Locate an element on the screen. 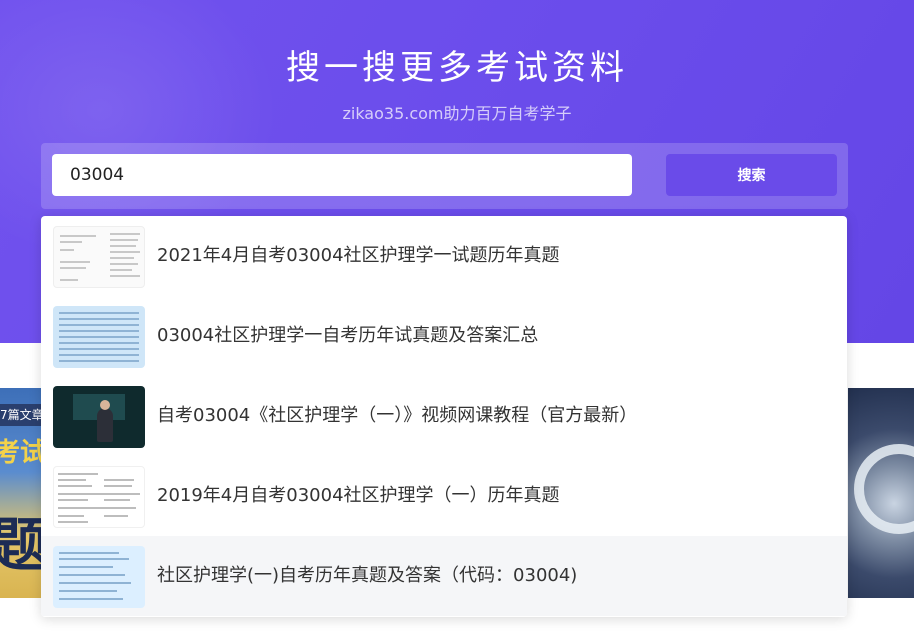  banner-big-text: 考试 is located at coordinates (23, 453).